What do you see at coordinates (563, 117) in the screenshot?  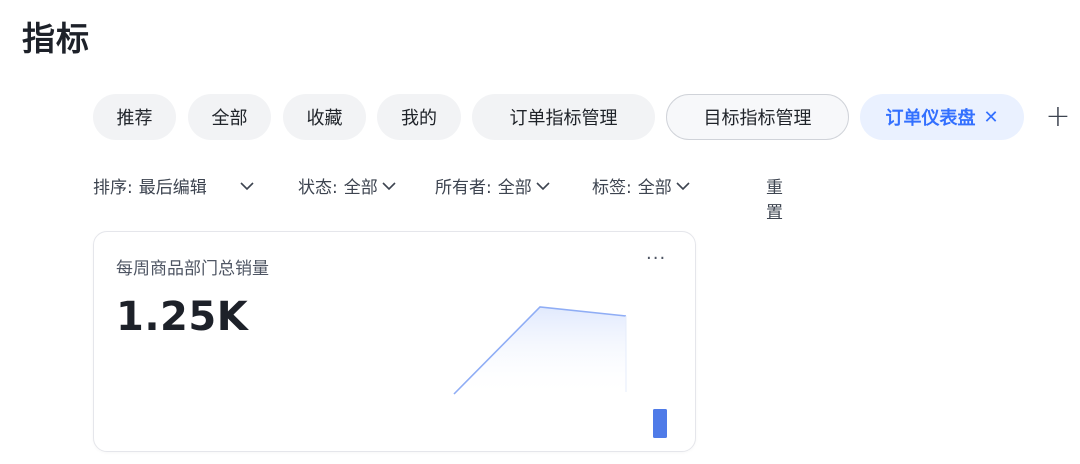 I see `tab-order-metrics: 订单指标管理` at bounding box center [563, 117].